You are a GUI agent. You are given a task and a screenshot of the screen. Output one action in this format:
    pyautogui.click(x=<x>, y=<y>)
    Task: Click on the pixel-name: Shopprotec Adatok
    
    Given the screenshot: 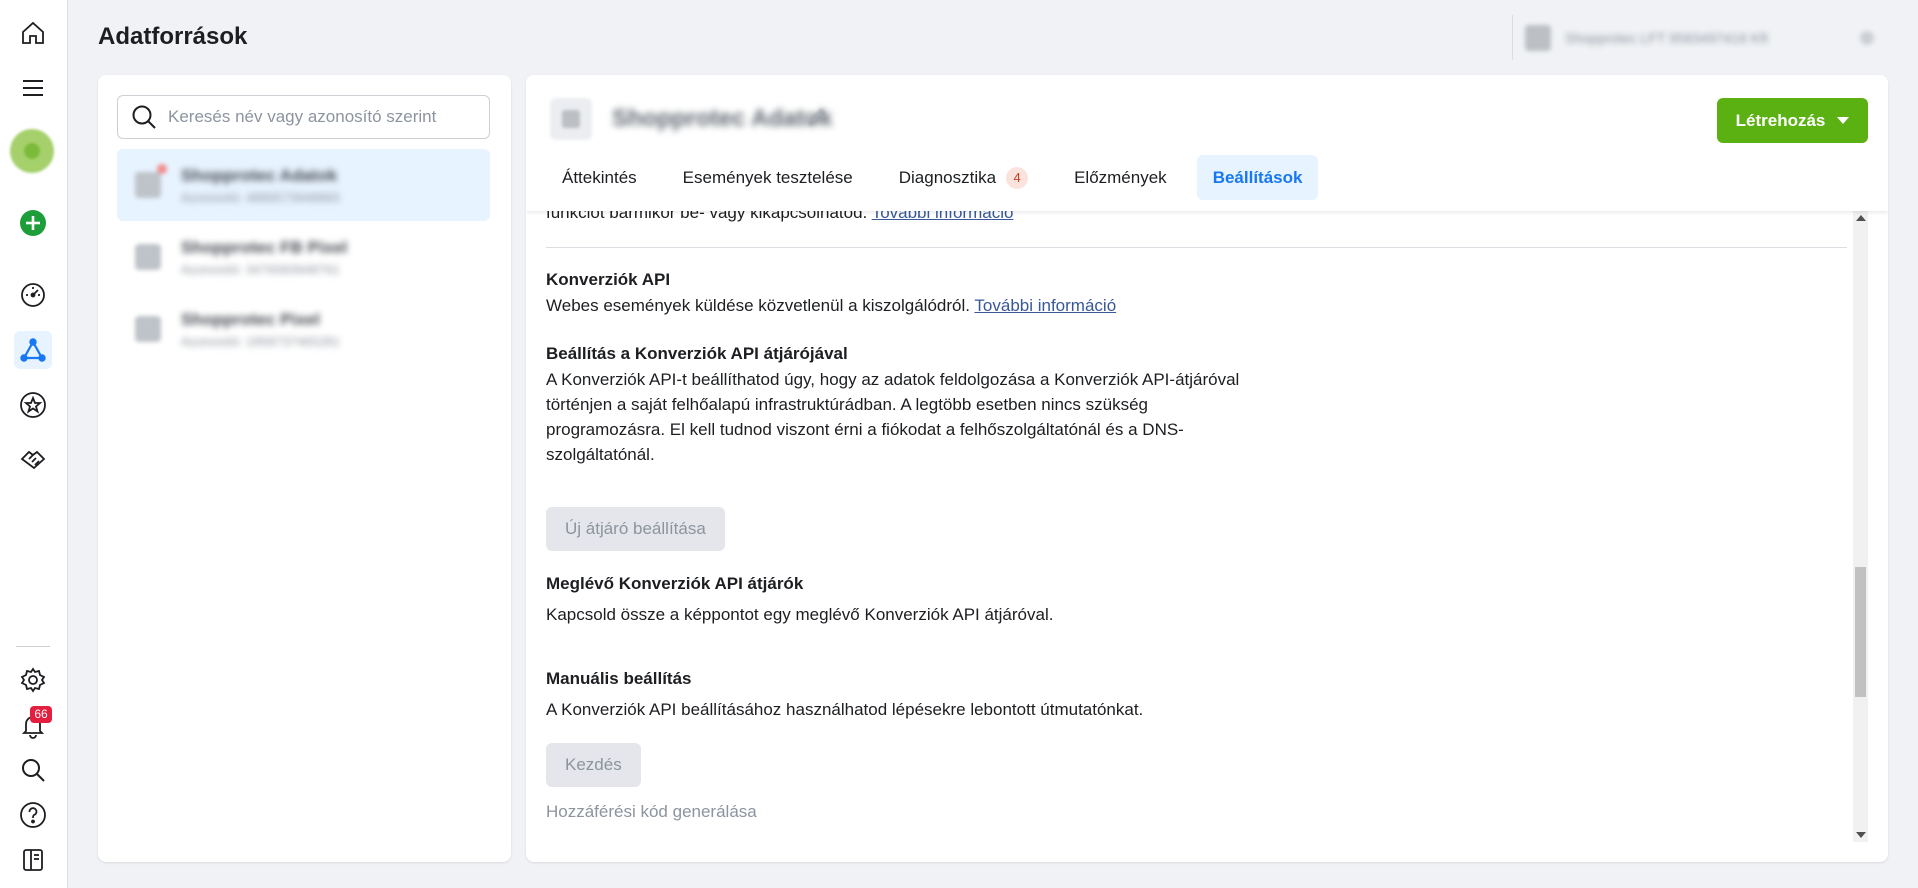 What is the action you would take?
    pyautogui.click(x=722, y=118)
    